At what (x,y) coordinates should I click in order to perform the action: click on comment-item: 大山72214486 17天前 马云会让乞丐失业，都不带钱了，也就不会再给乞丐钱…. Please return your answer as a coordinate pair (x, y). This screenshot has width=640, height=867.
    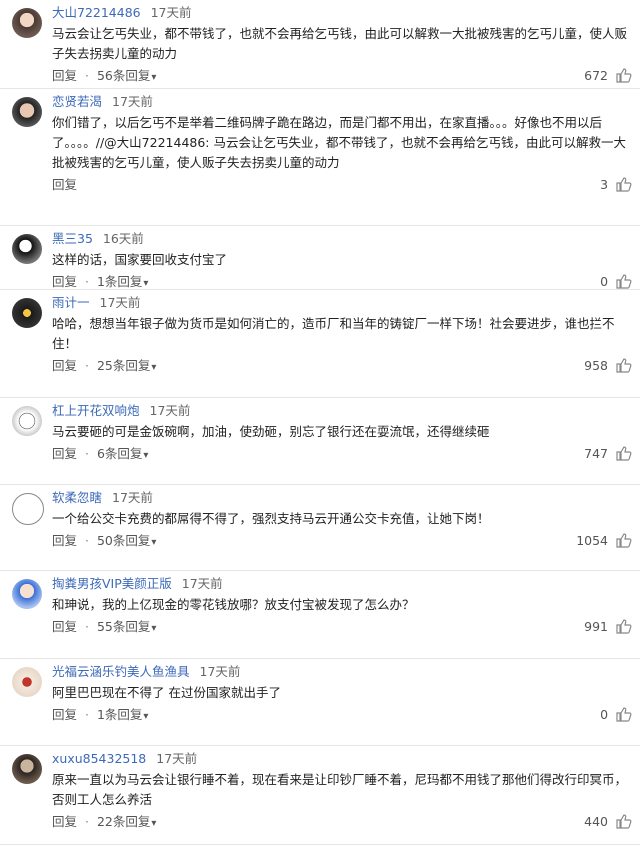
    Looking at the image, I should click on (320, 44).